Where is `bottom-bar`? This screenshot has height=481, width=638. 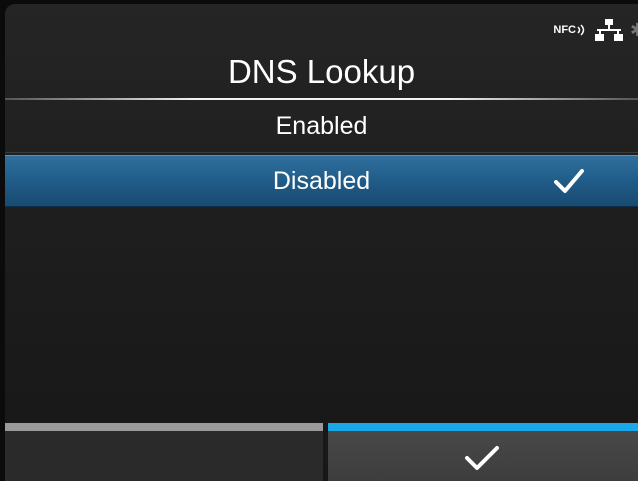
bottom-bar is located at coordinates (321, 452).